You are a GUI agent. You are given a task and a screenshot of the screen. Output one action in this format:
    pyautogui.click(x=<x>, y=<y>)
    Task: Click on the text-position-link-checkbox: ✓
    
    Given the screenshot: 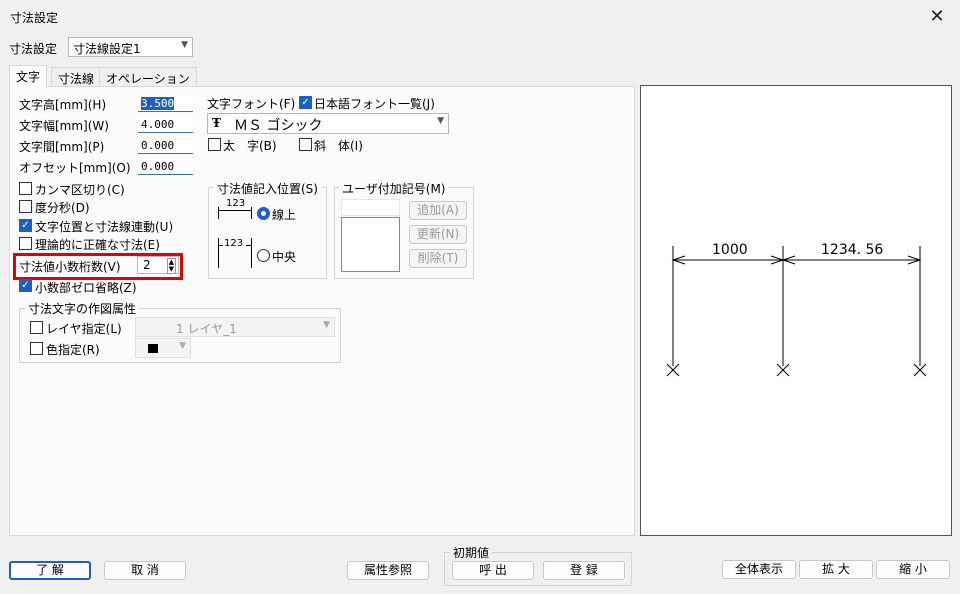 What is the action you would take?
    pyautogui.click(x=25, y=225)
    